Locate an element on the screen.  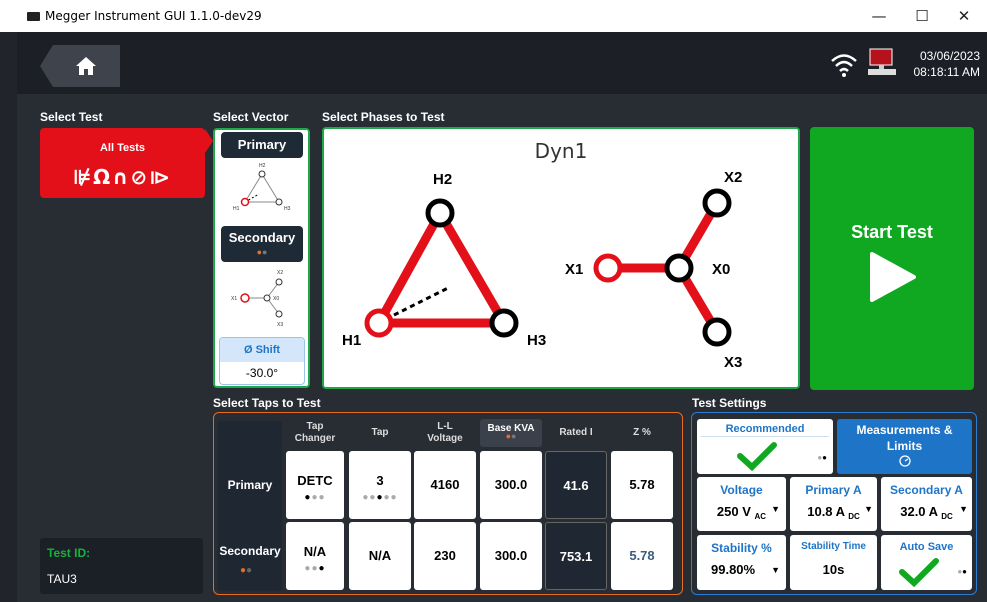
primary-tap-dots: ●●●●● is located at coordinates (380, 497).